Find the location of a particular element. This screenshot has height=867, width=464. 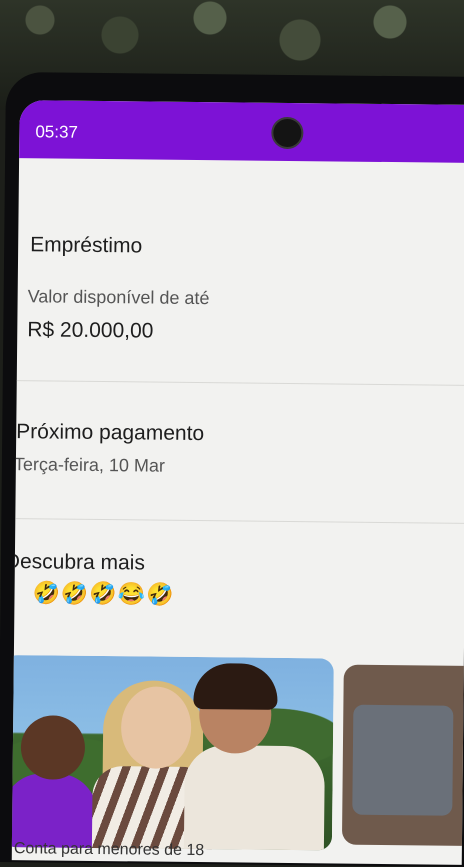

loan-title: Empréstimo is located at coordinates (86, 245).